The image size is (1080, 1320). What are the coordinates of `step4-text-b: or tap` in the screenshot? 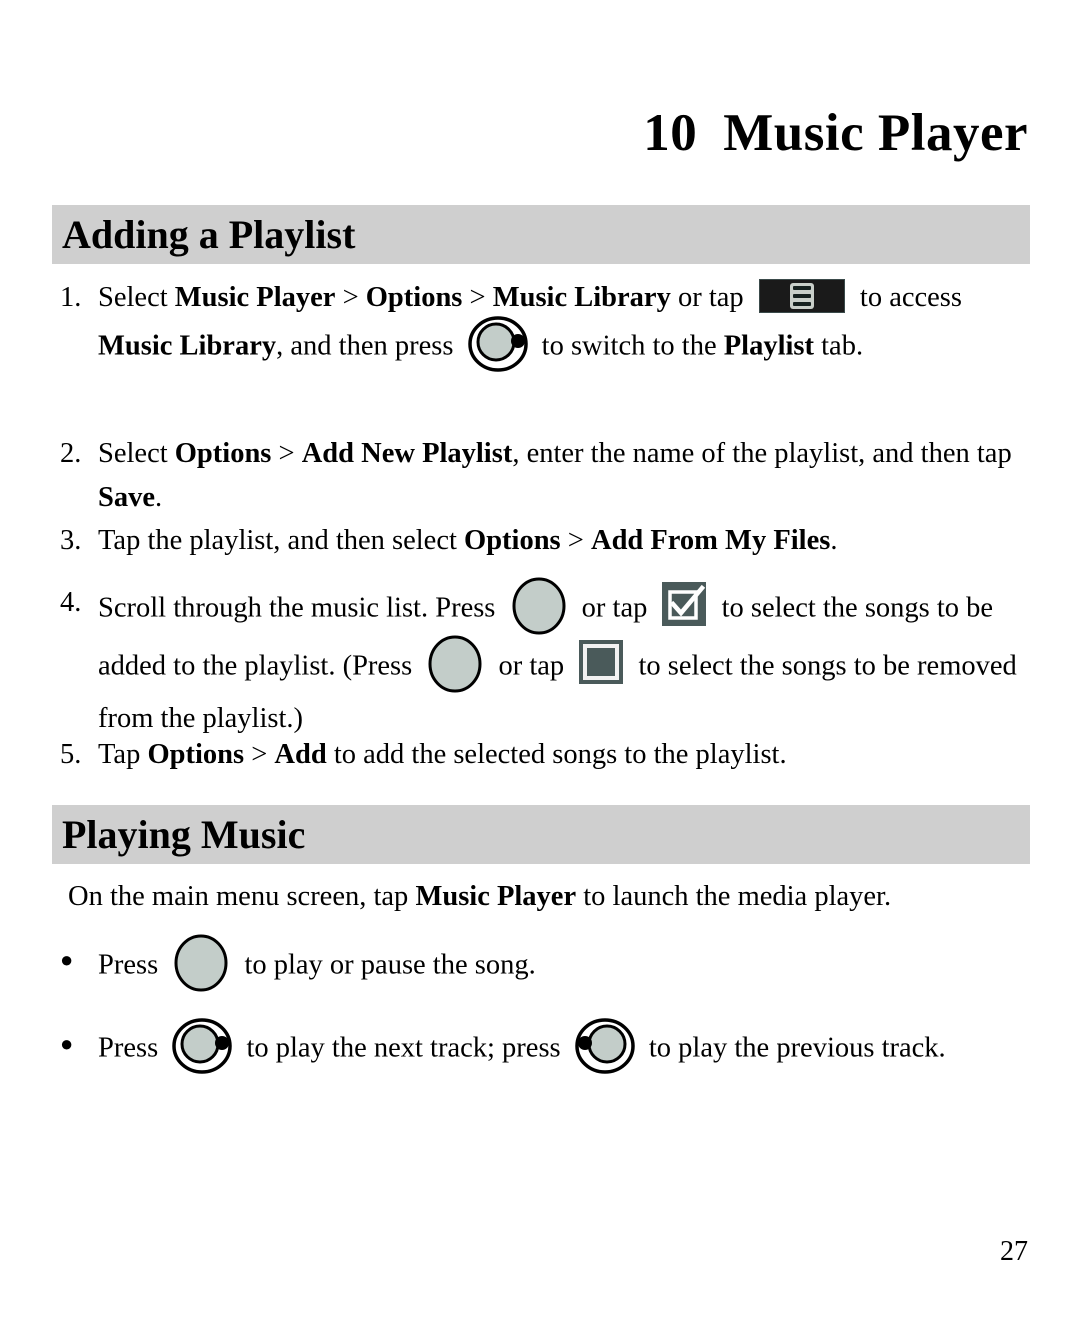 It's located at (614, 608).